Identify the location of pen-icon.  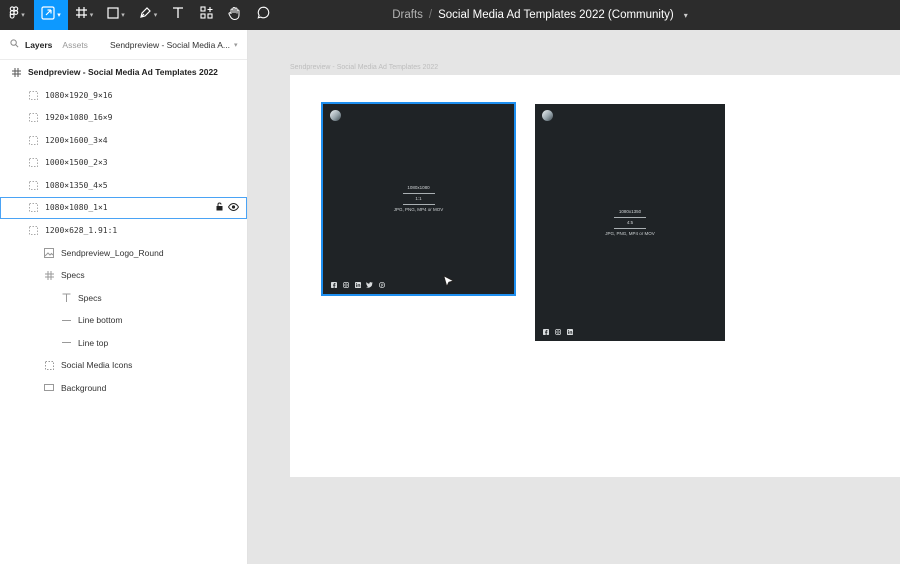
(145, 15).